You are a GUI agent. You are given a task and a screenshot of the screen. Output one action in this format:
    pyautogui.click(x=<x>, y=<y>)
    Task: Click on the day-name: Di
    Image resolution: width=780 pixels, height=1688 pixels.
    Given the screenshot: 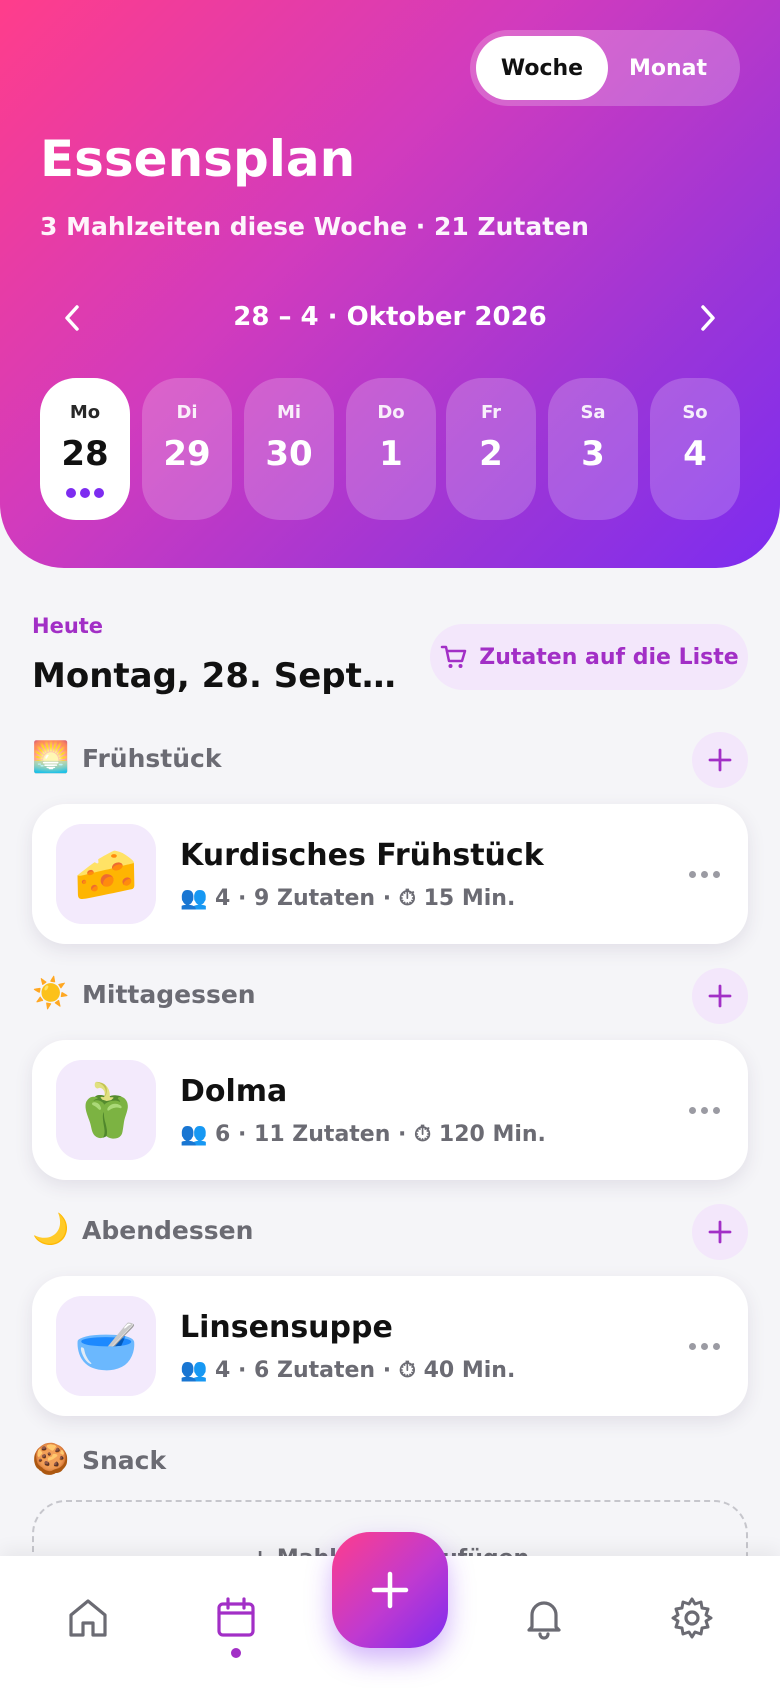 What is the action you would take?
    pyautogui.click(x=187, y=412)
    